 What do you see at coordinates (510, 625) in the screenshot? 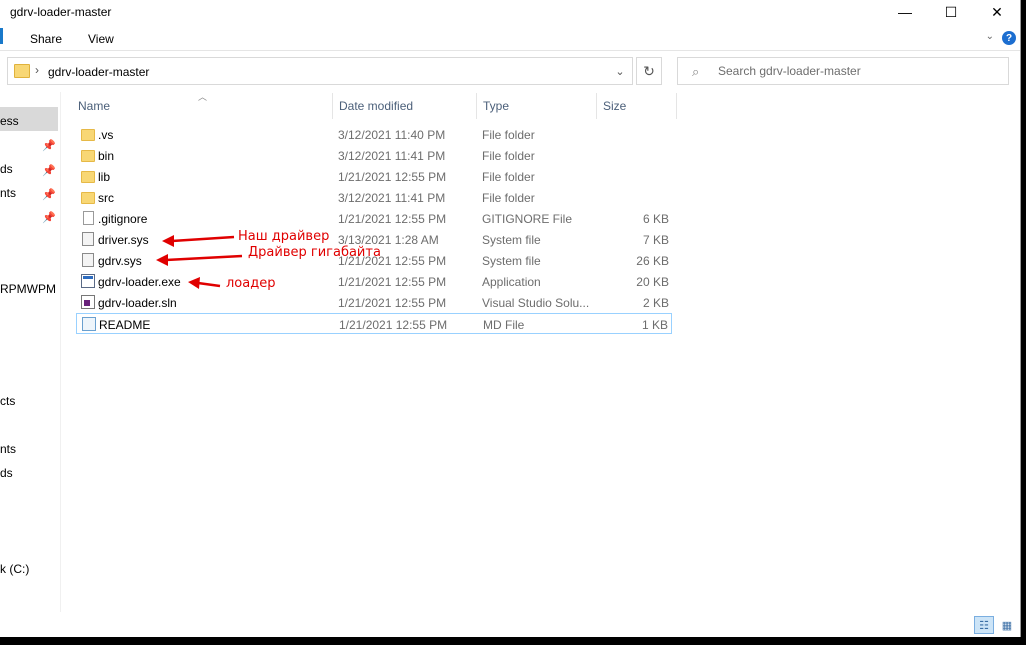
I see `status-bar: ☷ ▦` at bounding box center [510, 625].